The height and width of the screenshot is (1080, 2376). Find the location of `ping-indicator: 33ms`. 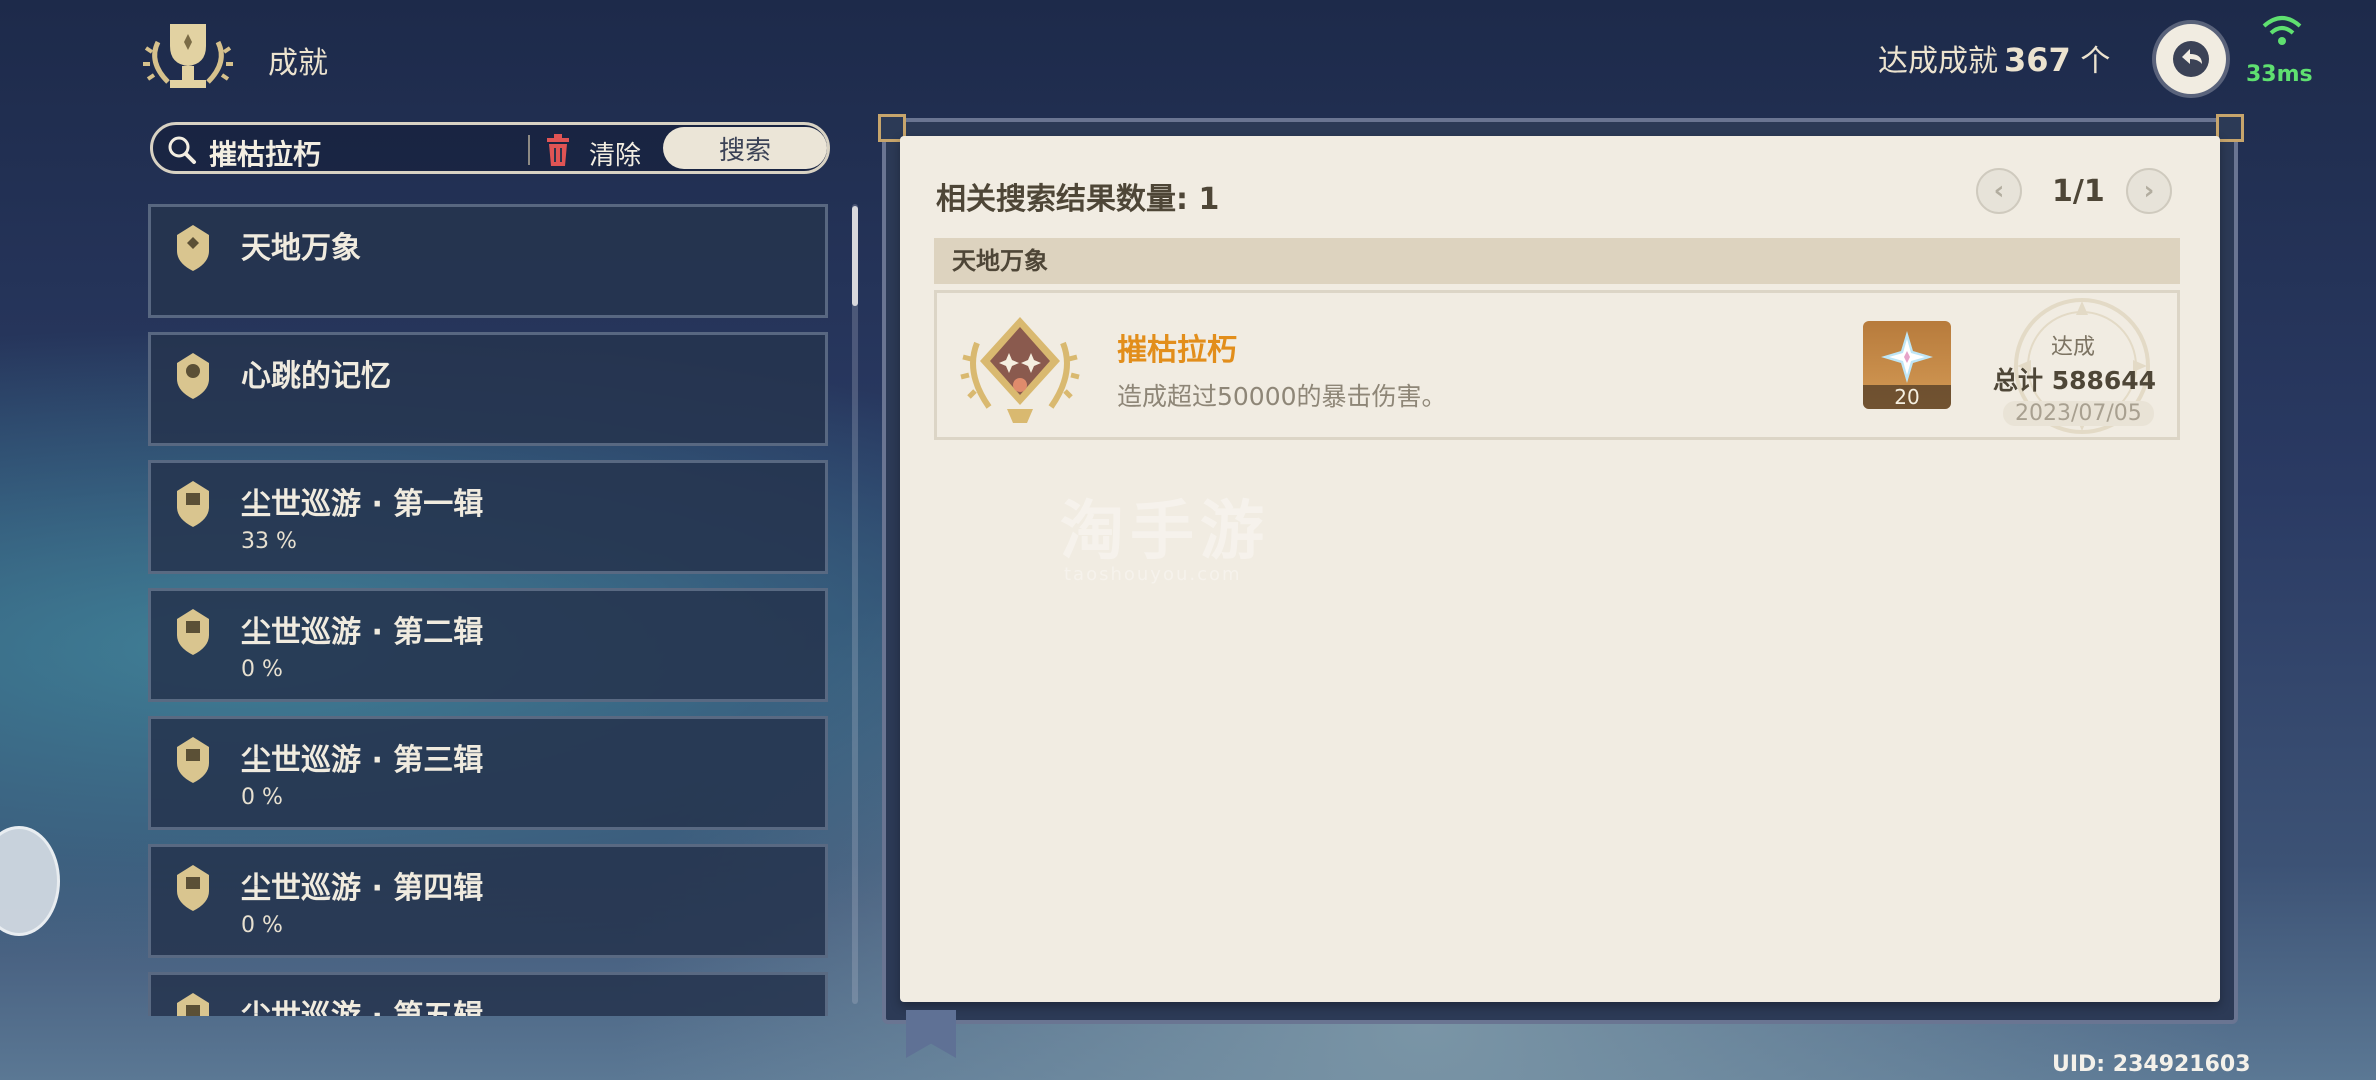

ping-indicator: 33ms is located at coordinates (2279, 74).